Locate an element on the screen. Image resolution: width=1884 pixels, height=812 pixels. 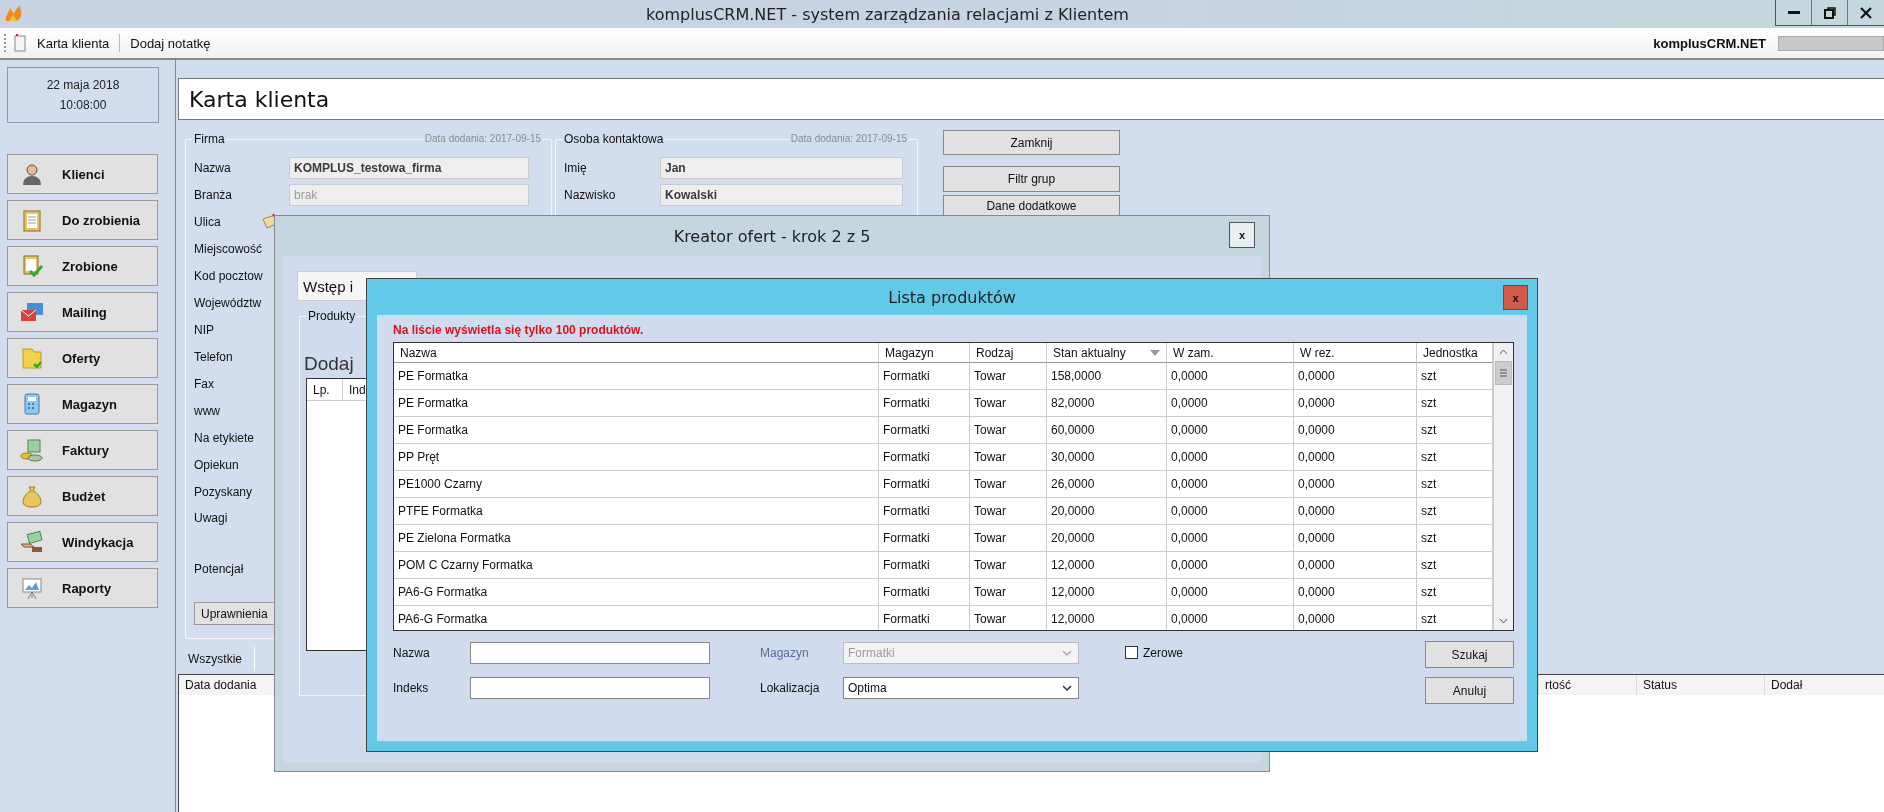
group-title: Osoba kontaktowa is located at coordinates (614, 139).